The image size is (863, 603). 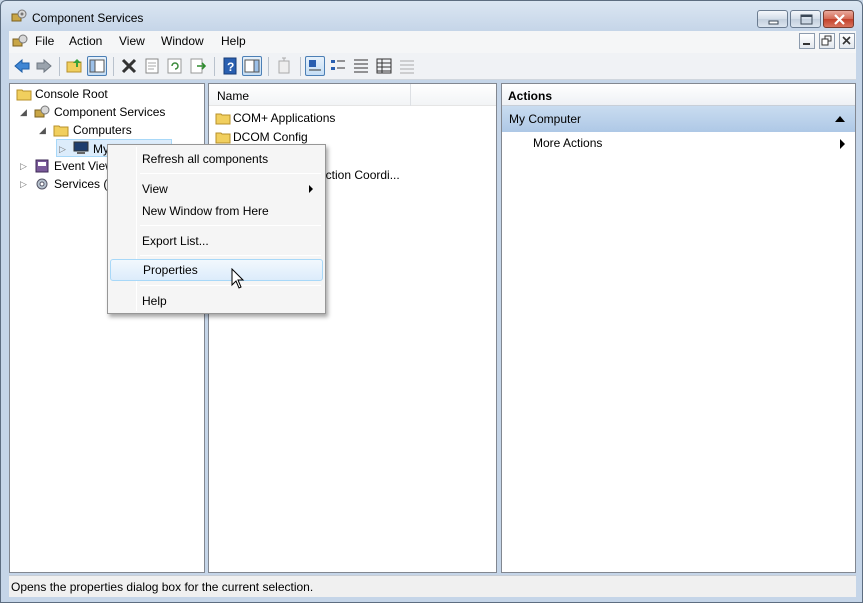 What do you see at coordinates (838, 19) in the screenshot?
I see `close-button` at bounding box center [838, 19].